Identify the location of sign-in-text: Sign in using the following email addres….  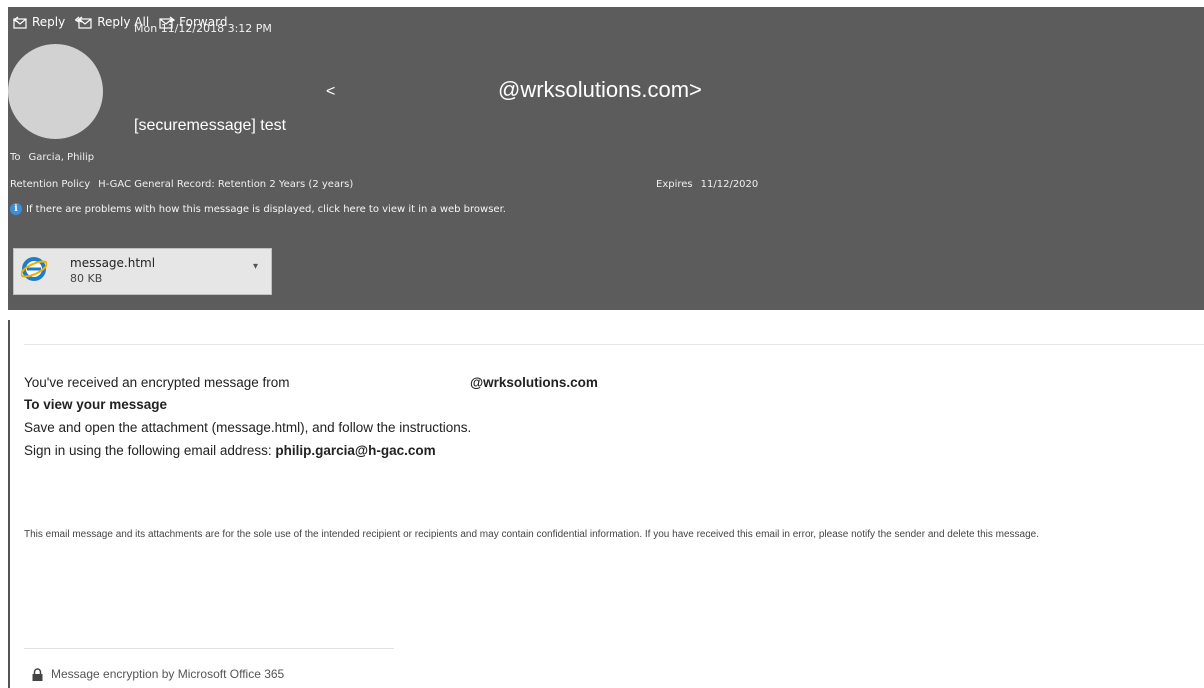
(230, 450).